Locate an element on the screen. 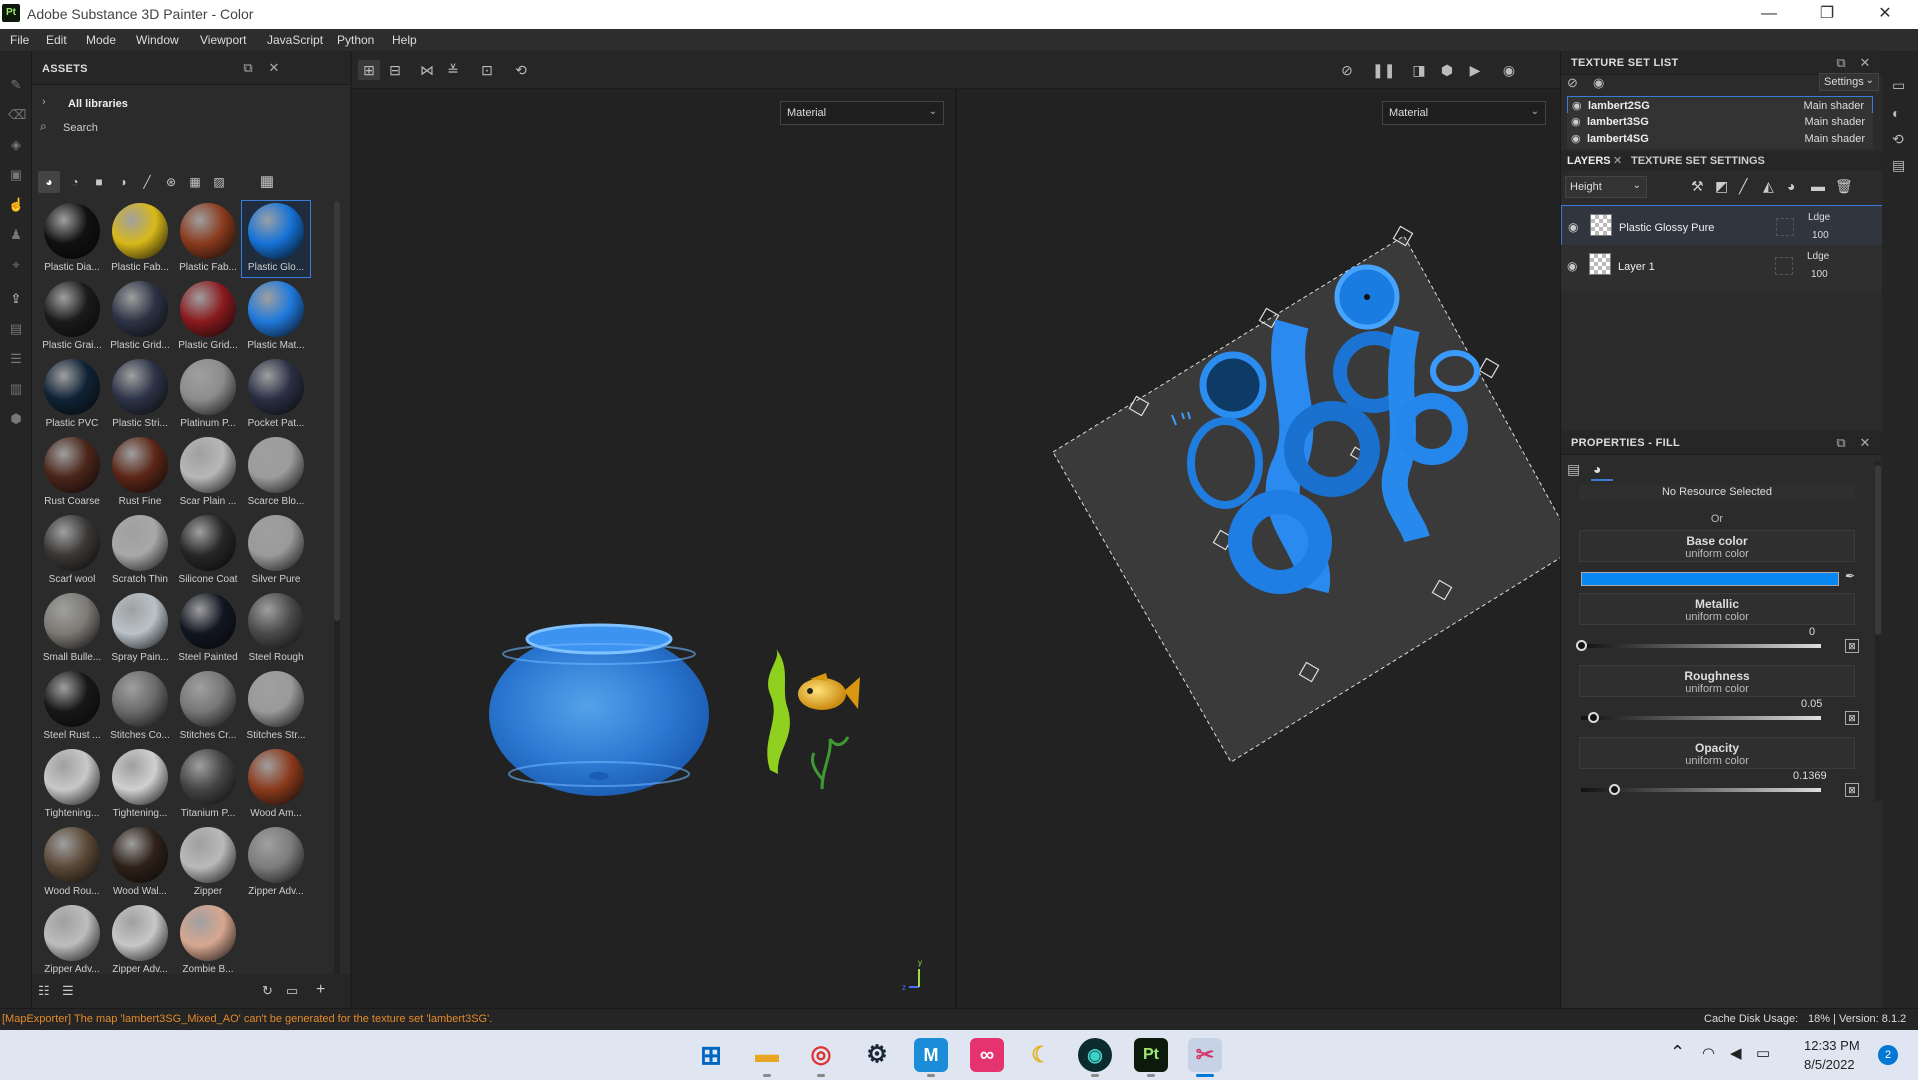 Image resolution: width=1918 pixels, height=1080 pixels. add-icon: + is located at coordinates (320, 990).